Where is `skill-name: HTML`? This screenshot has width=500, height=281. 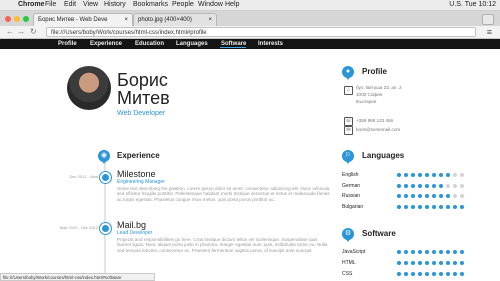 skill-name: HTML is located at coordinates (349, 263).